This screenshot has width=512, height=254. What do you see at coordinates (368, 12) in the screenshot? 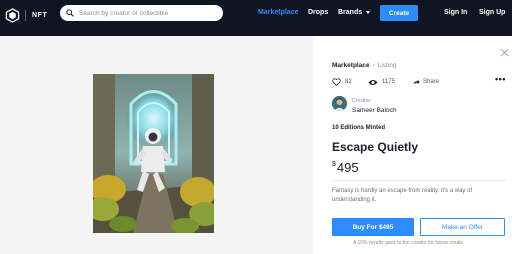
I see `caret-down-icon` at bounding box center [368, 12].